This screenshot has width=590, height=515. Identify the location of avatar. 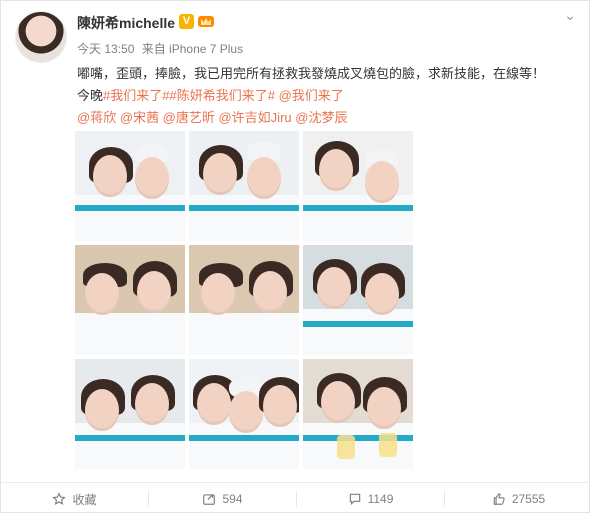
(41, 37).